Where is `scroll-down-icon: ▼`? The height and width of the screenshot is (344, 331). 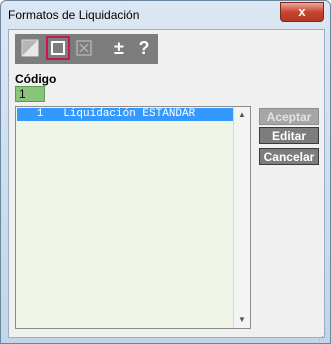 scroll-down-icon: ▼ is located at coordinates (242, 320).